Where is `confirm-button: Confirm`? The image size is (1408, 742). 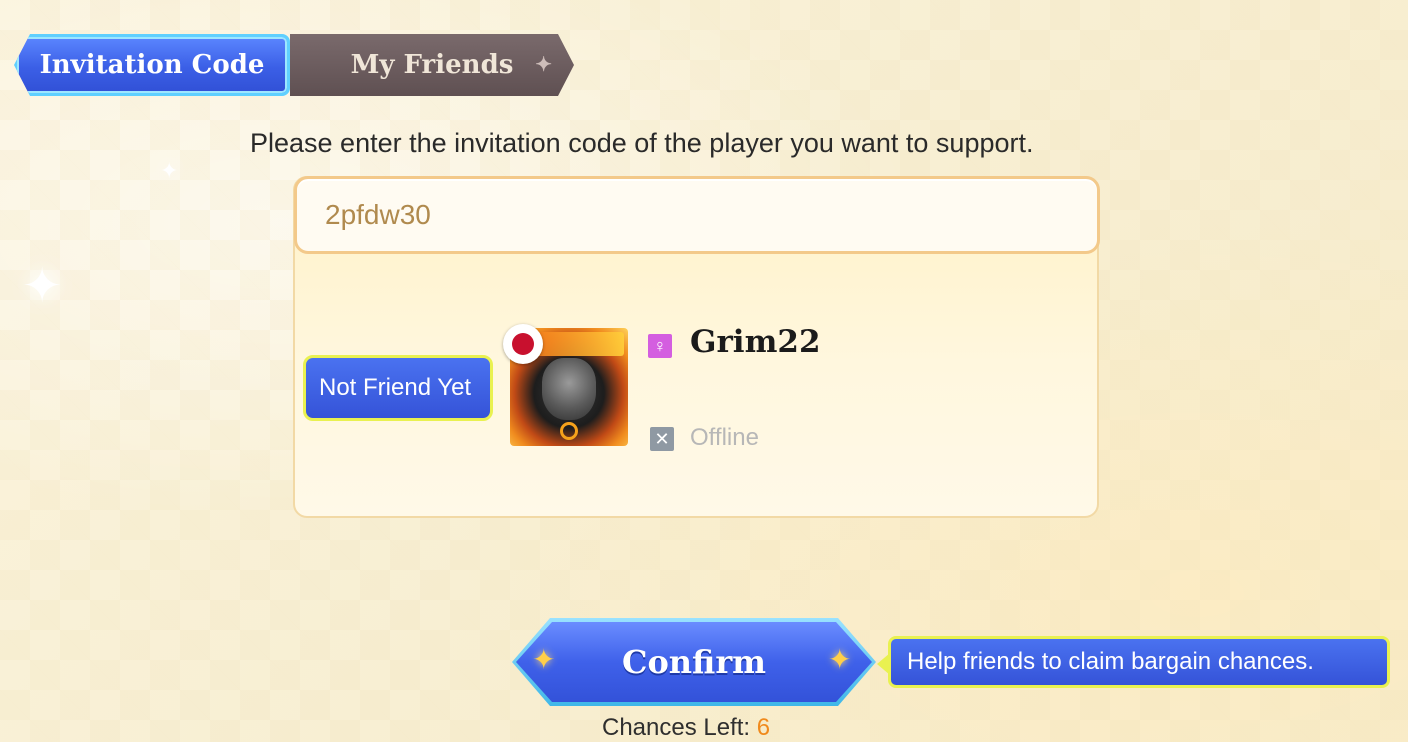 confirm-button: Confirm is located at coordinates (694, 662).